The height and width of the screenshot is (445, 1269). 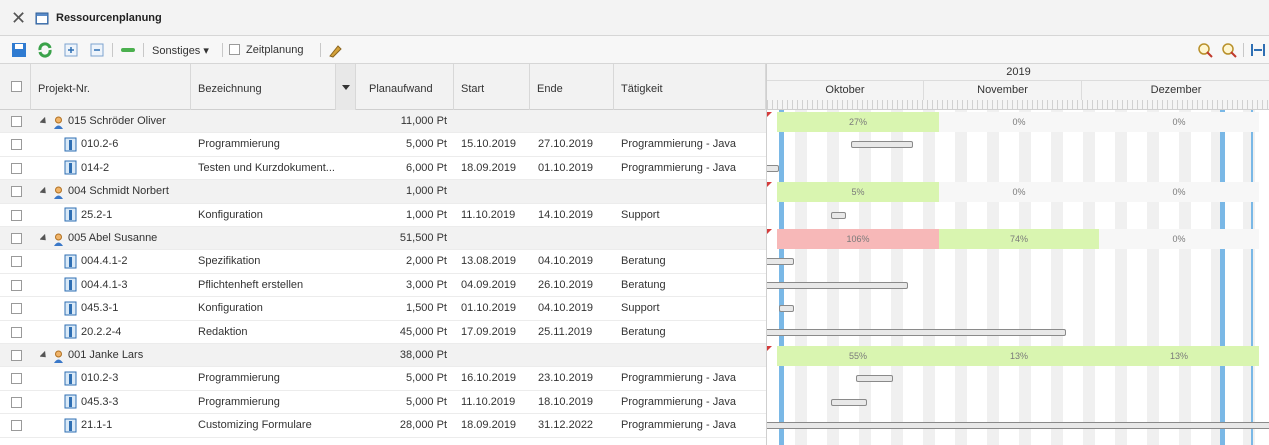 What do you see at coordinates (180, 50) in the screenshot?
I see `sonstiges-menu: Sonstiges ▾` at bounding box center [180, 50].